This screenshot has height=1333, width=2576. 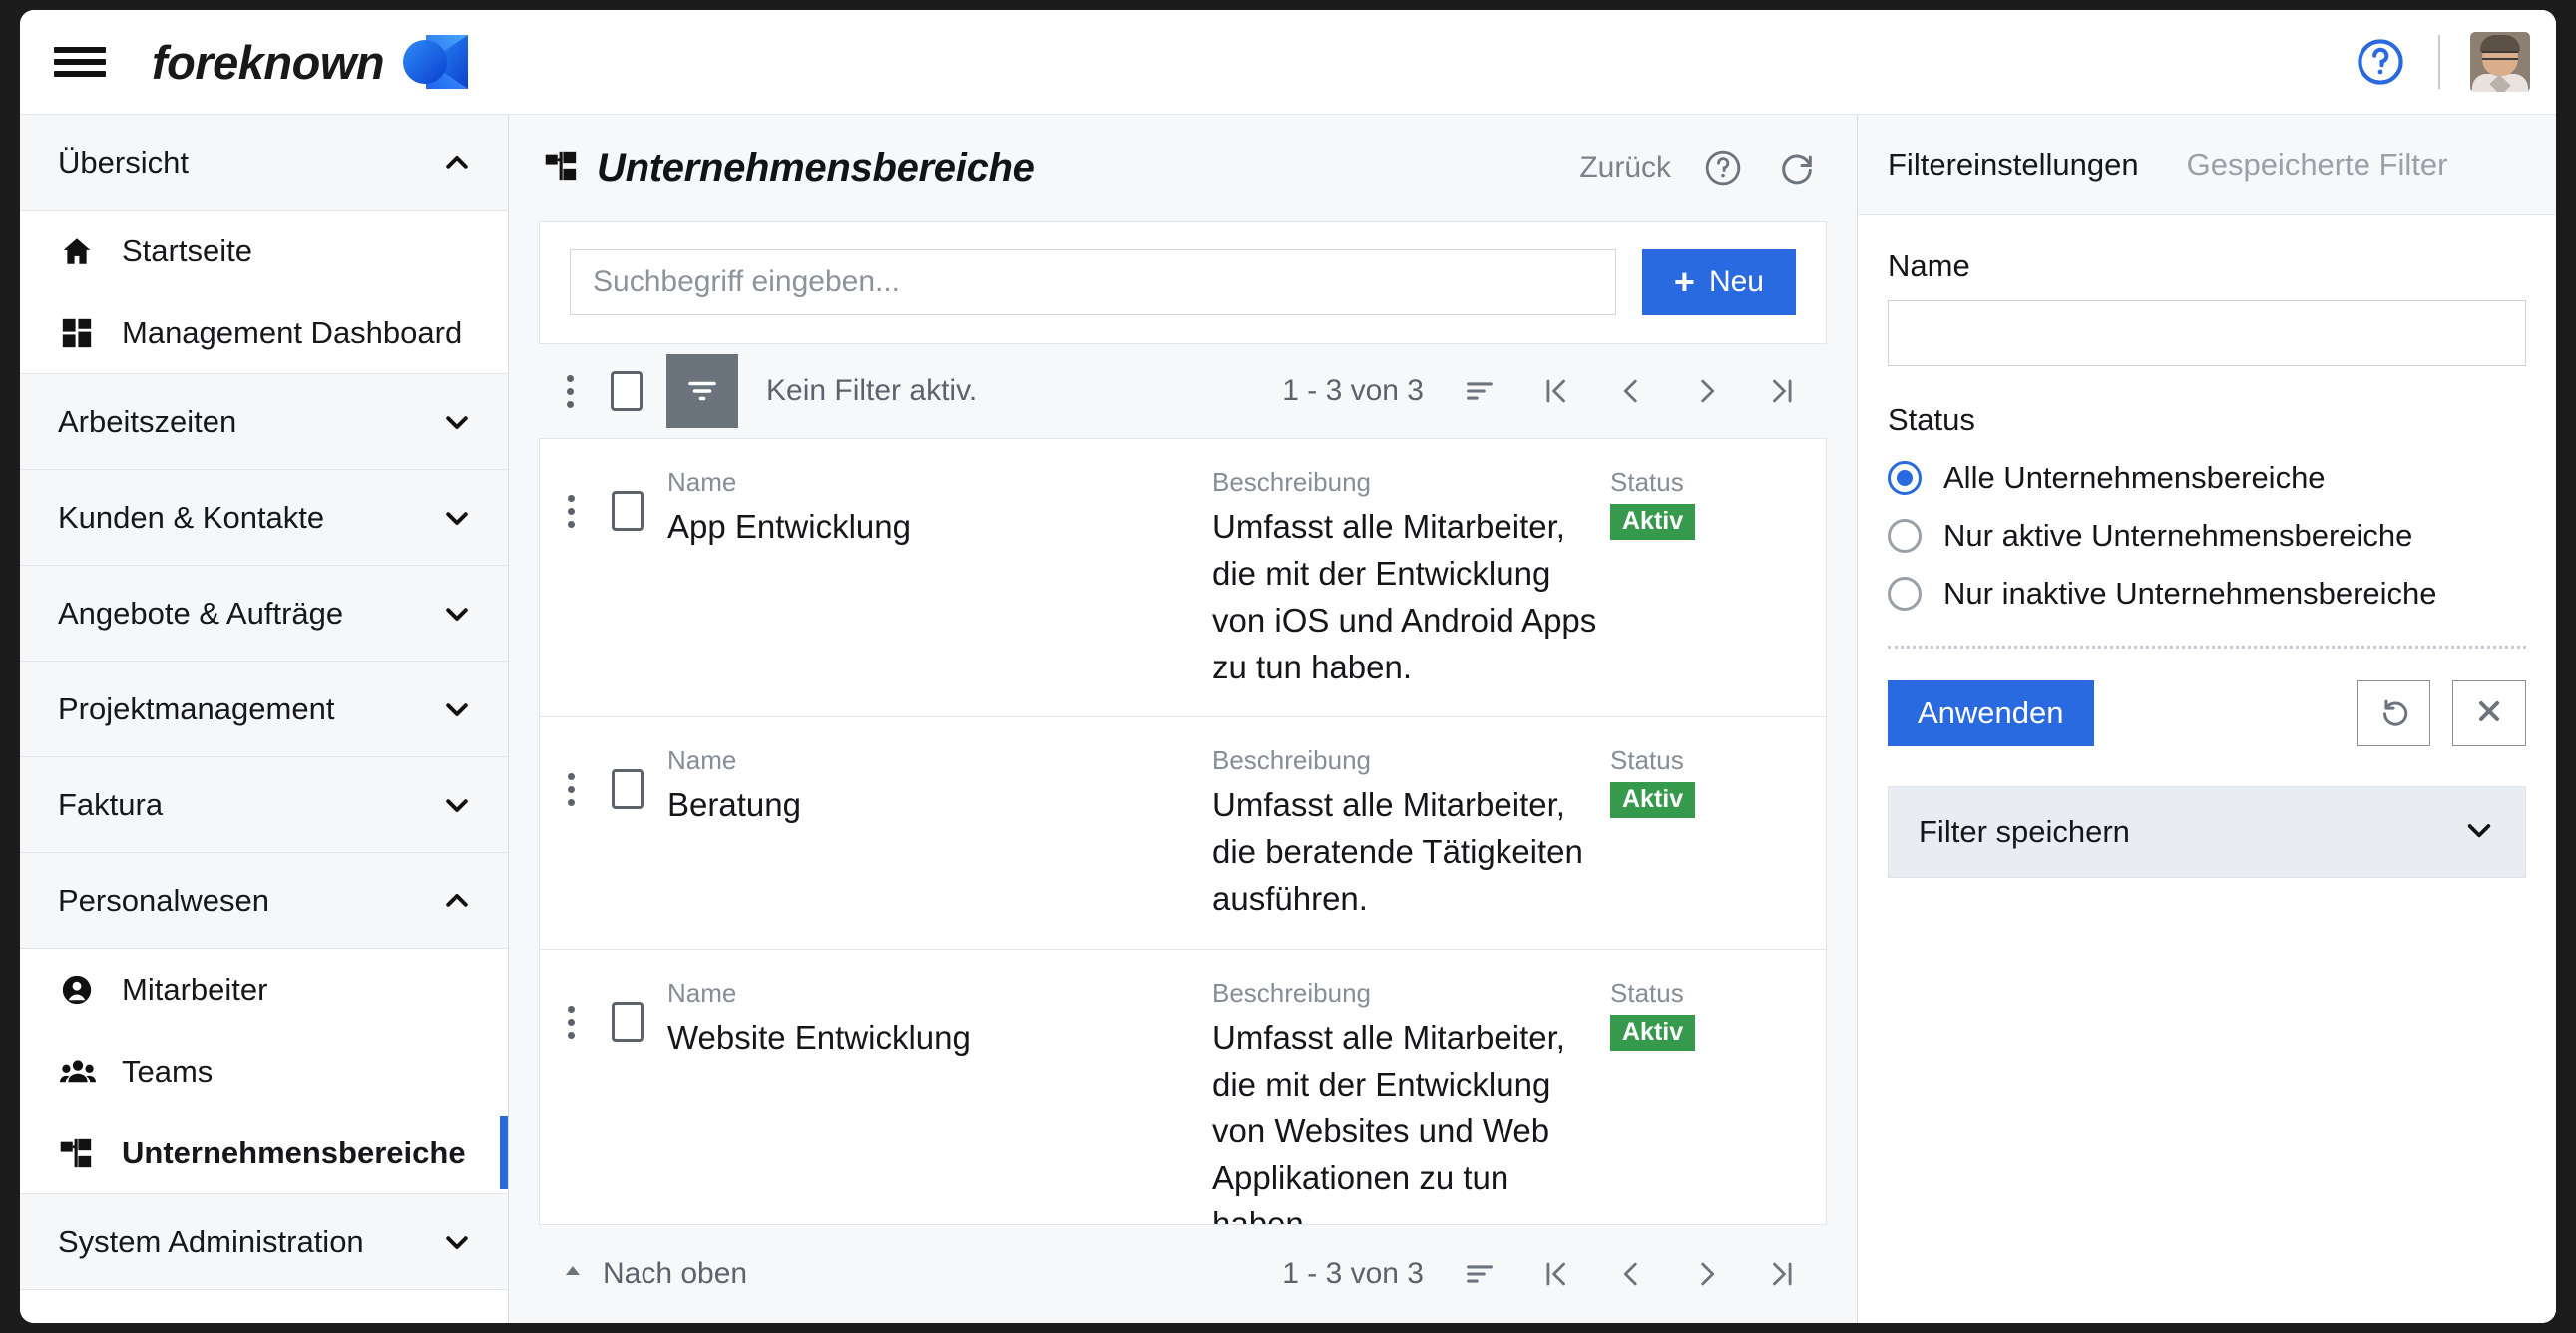 What do you see at coordinates (123, 162) in the screenshot?
I see `sidebar-group-label: Übersicht` at bounding box center [123, 162].